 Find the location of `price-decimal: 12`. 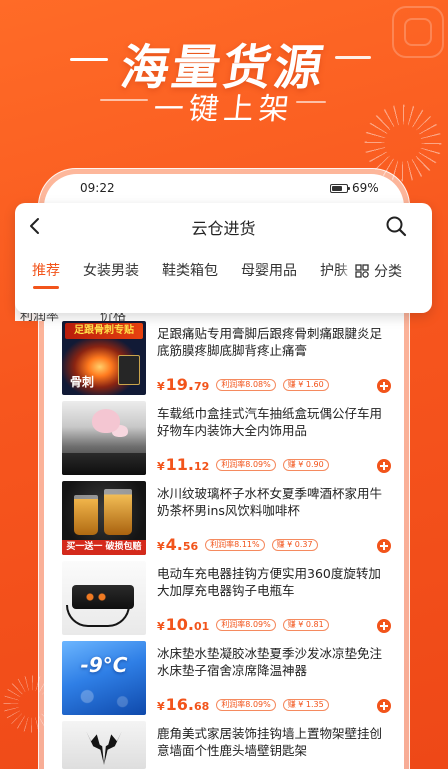

price-decimal: 12 is located at coordinates (202, 466).